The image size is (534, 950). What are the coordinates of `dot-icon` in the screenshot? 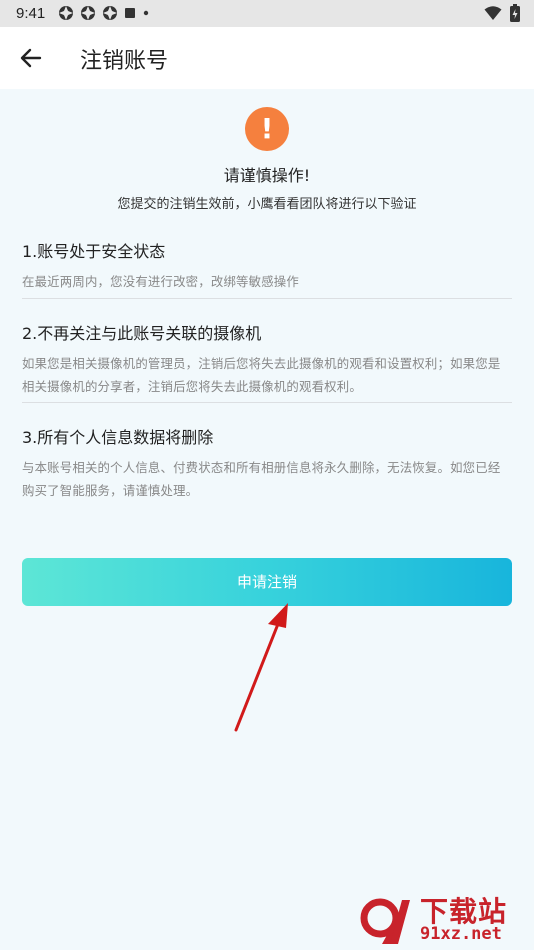 It's located at (146, 13).